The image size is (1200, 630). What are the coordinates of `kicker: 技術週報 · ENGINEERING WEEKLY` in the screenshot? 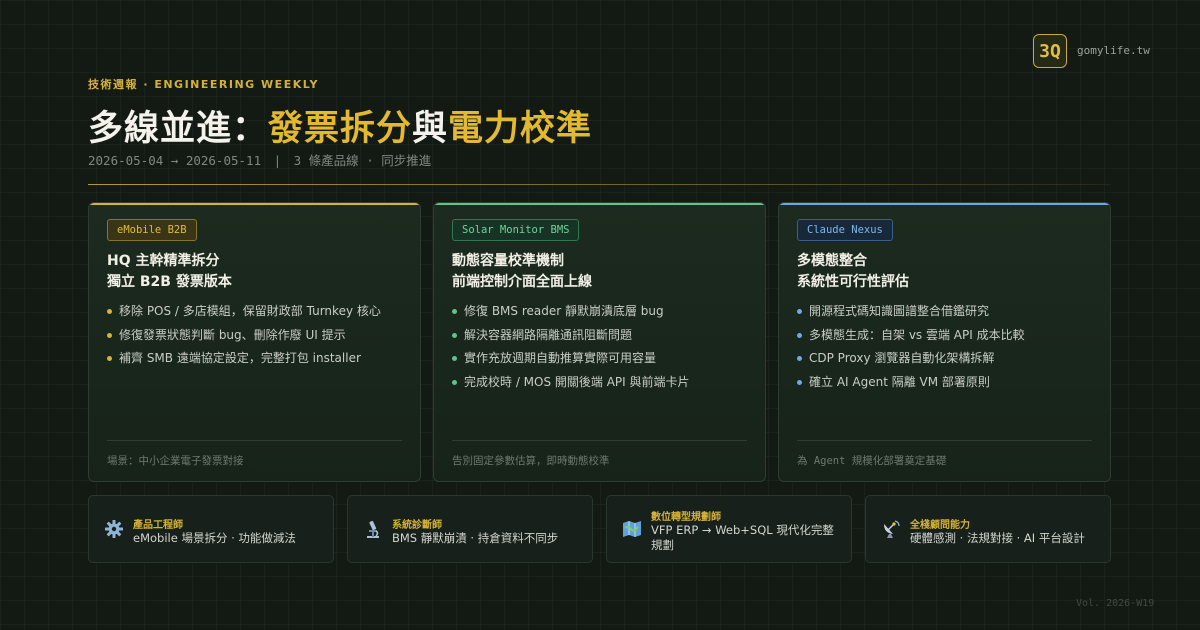 It's located at (203, 84).